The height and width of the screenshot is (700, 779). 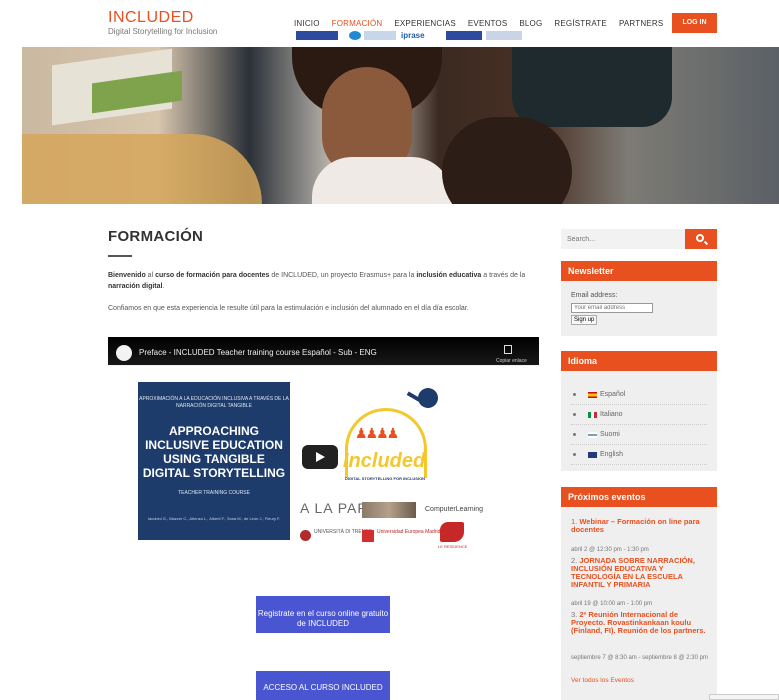 I want to click on erasmus-logo, so click(x=317, y=35).